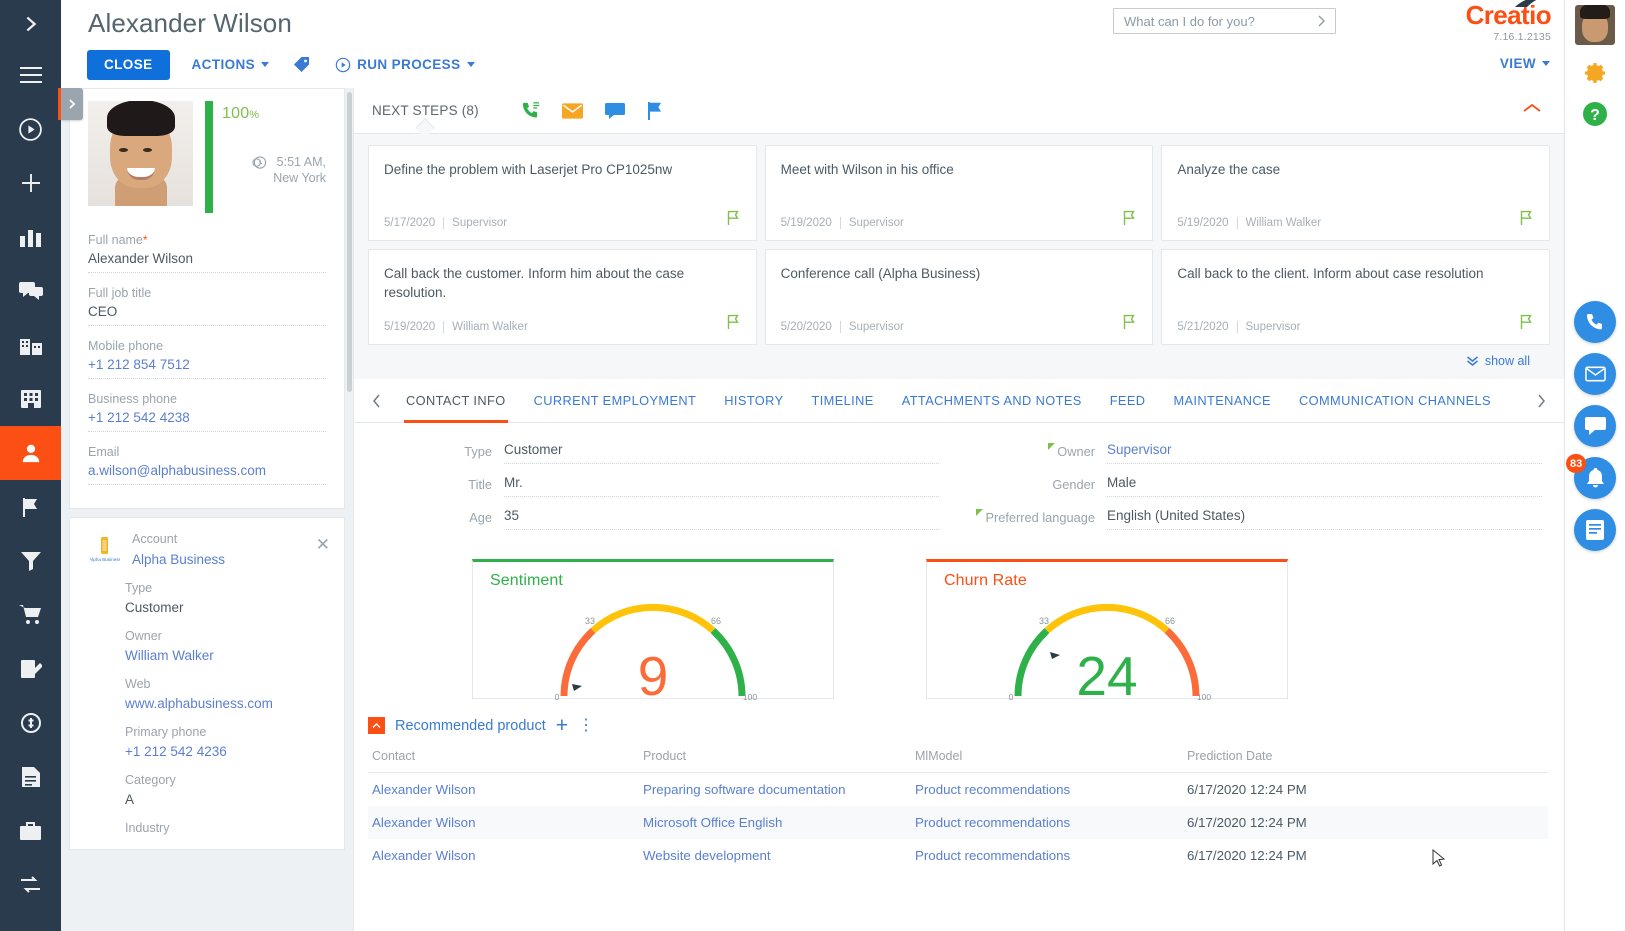 The image size is (1625, 931). Describe the element at coordinates (140, 153) in the screenshot. I see `contact-photo` at that location.